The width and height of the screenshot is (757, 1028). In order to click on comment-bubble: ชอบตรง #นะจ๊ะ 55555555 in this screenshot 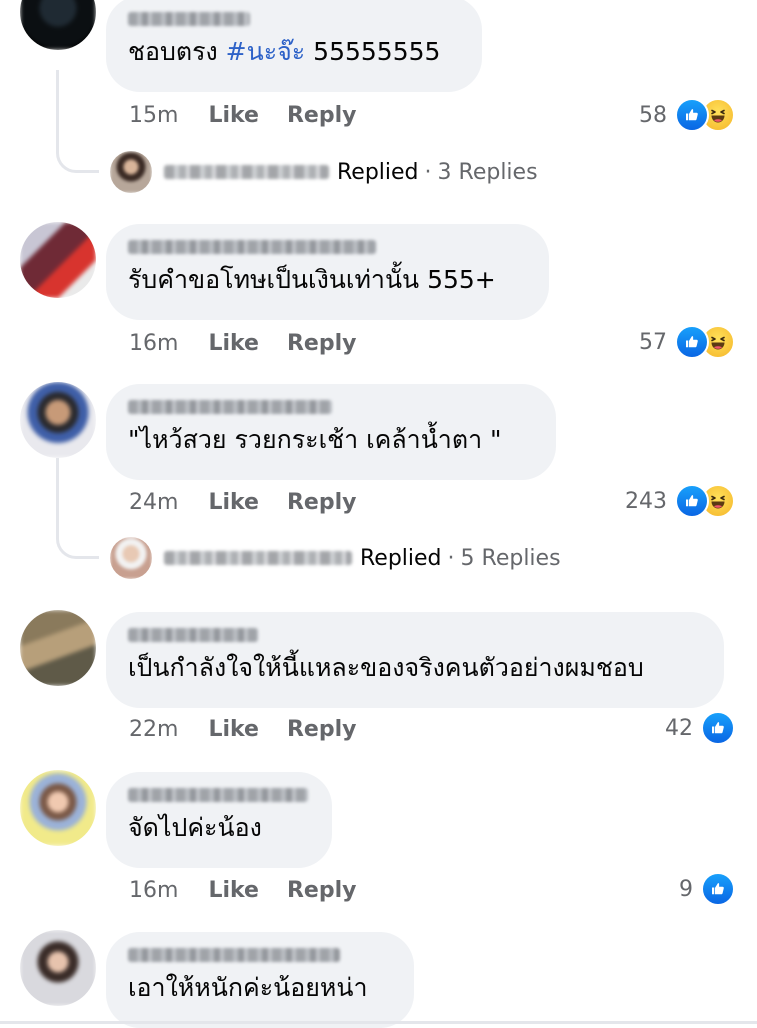, I will do `click(294, 46)`.